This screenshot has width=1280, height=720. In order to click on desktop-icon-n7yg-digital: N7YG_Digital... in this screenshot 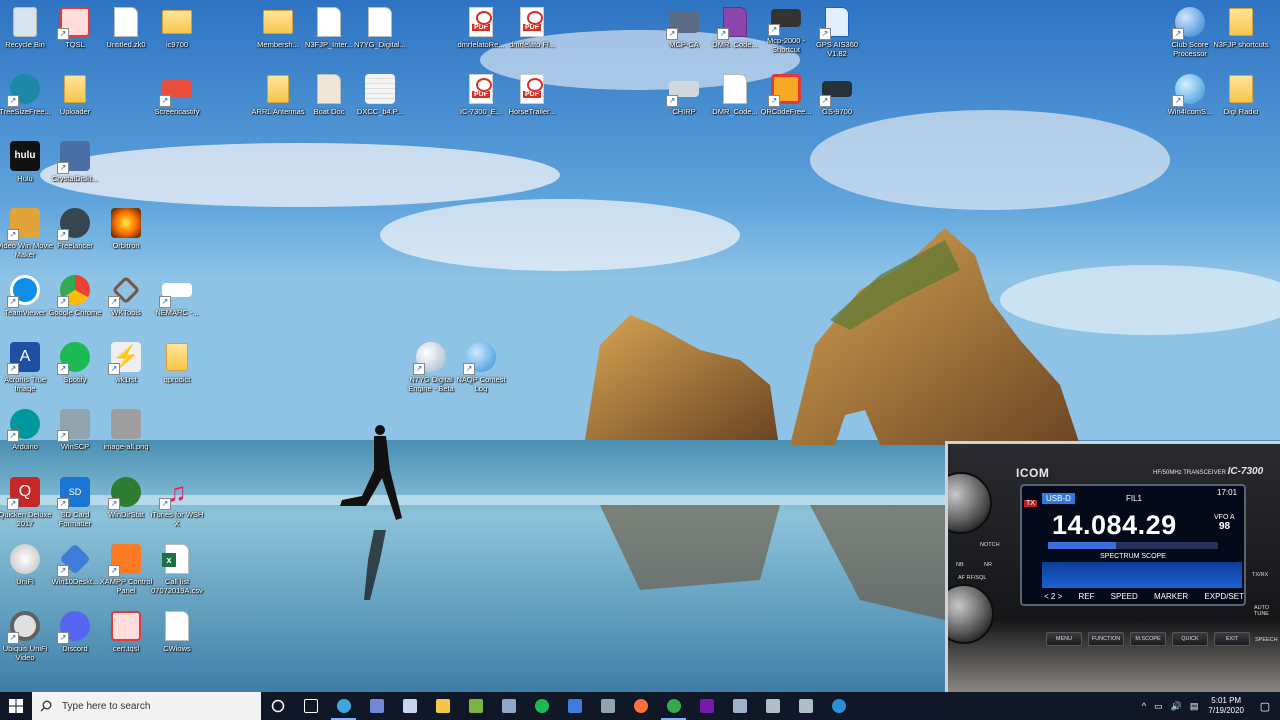, I will do `click(380, 27)`.